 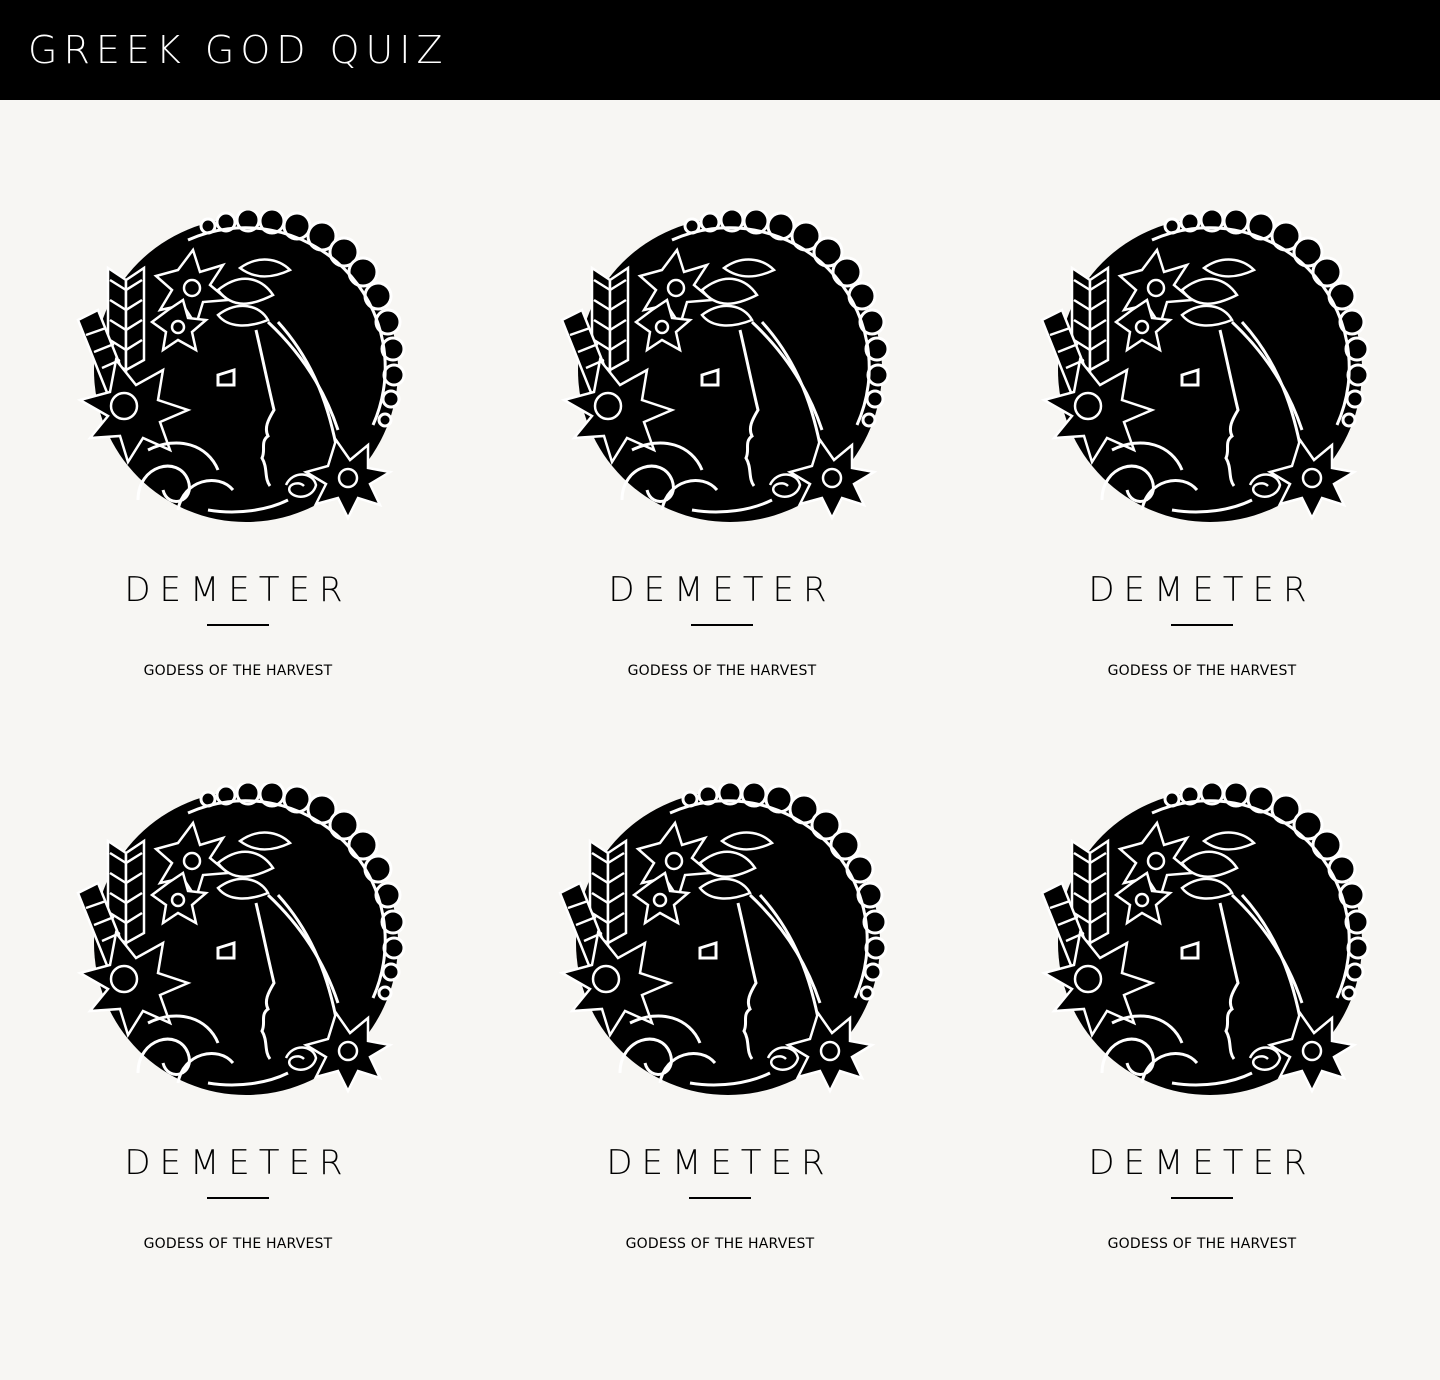 What do you see at coordinates (238, 50) in the screenshot?
I see `site-title: GREEK GOD QUIZ` at bounding box center [238, 50].